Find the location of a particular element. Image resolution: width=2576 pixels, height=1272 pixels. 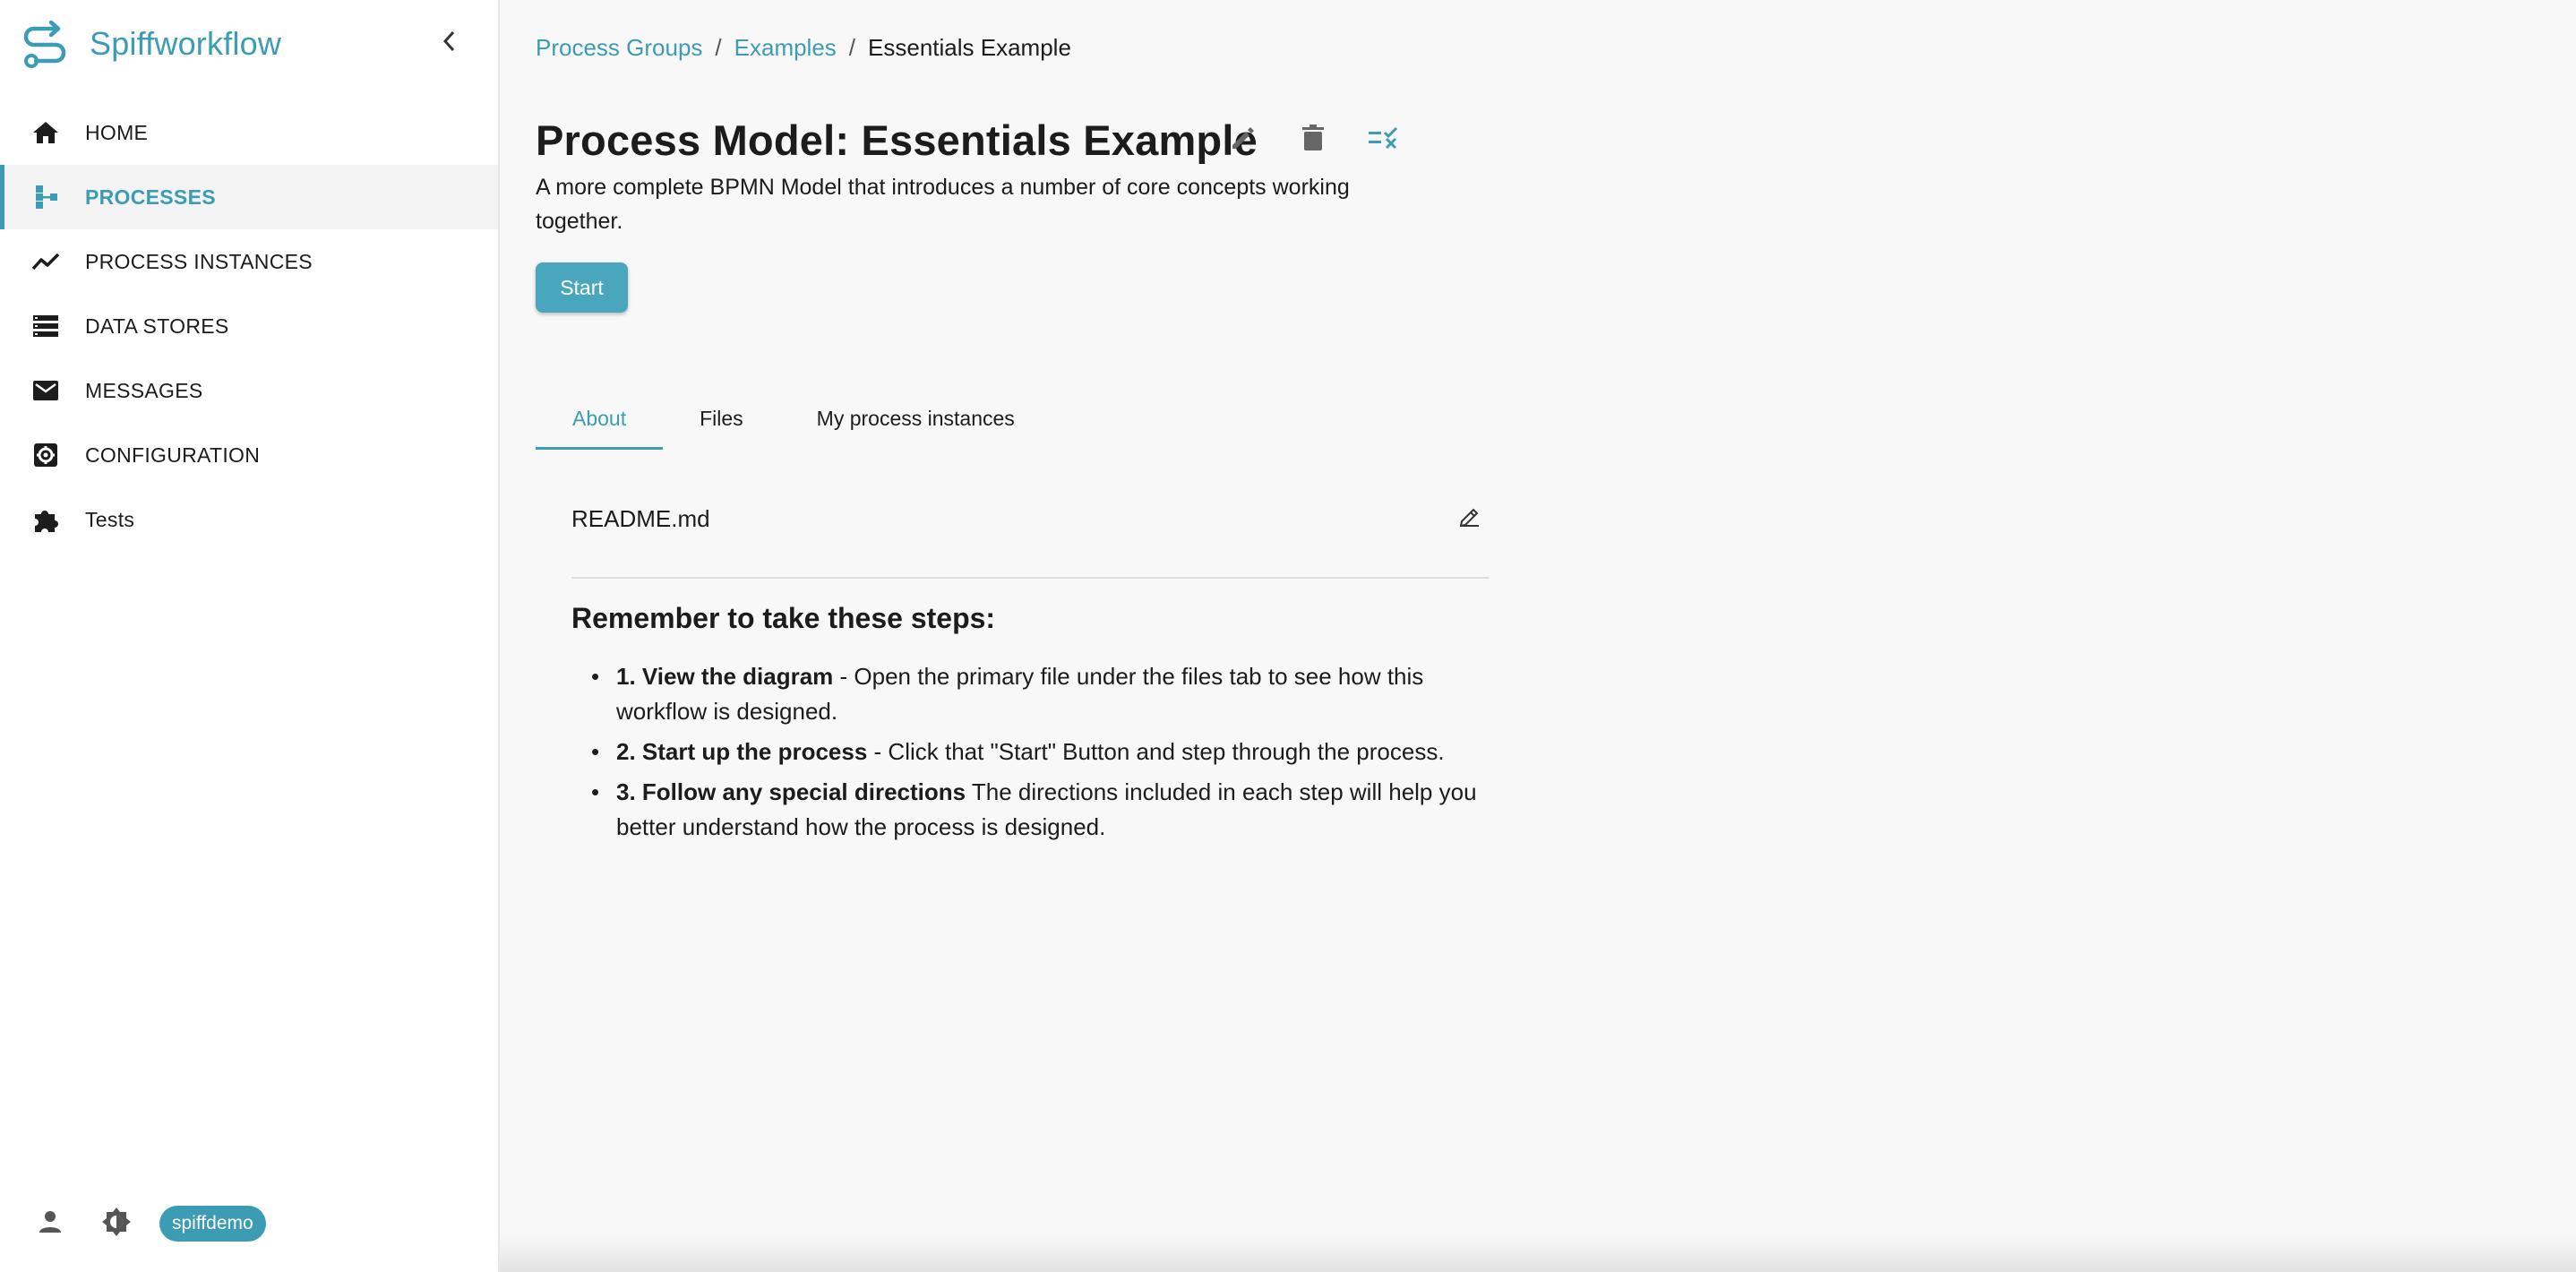

title-row: Process Model: Essentials Example is located at coordinates (967, 140).